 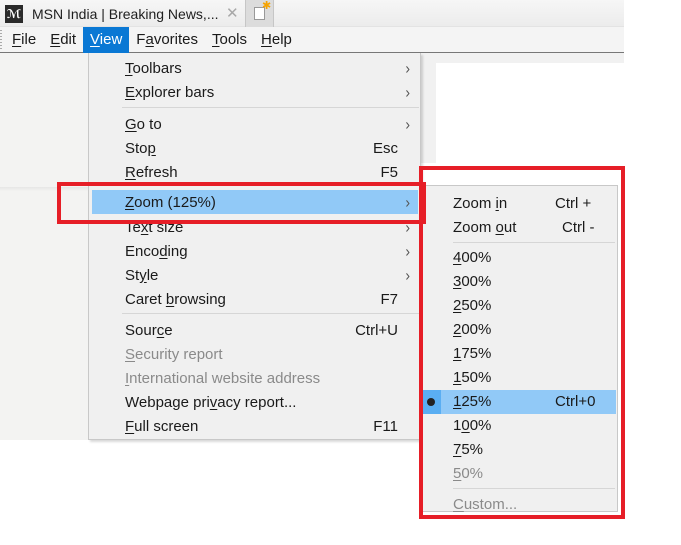 What do you see at coordinates (229, 40) in the screenshot?
I see `menu-tools: Tools` at bounding box center [229, 40].